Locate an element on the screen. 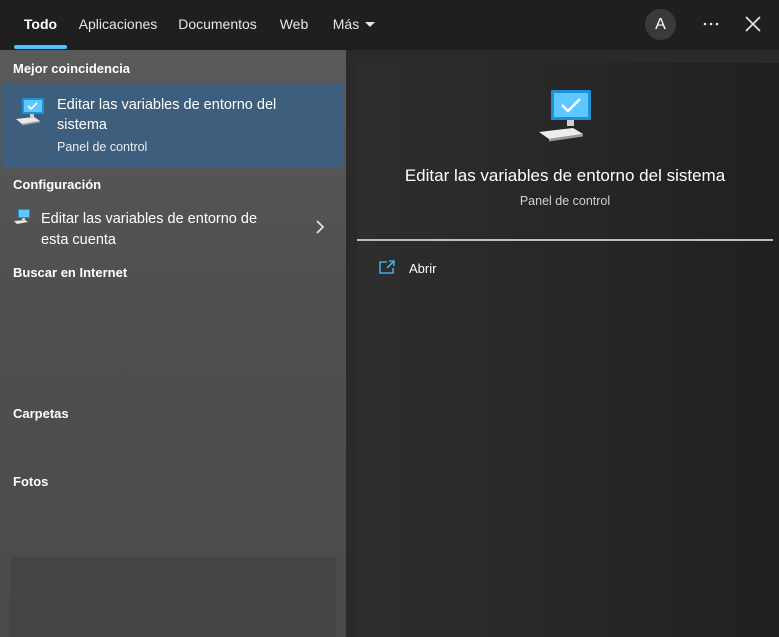 The width and height of the screenshot is (779, 637). active-tab-indicator is located at coordinates (40, 47).